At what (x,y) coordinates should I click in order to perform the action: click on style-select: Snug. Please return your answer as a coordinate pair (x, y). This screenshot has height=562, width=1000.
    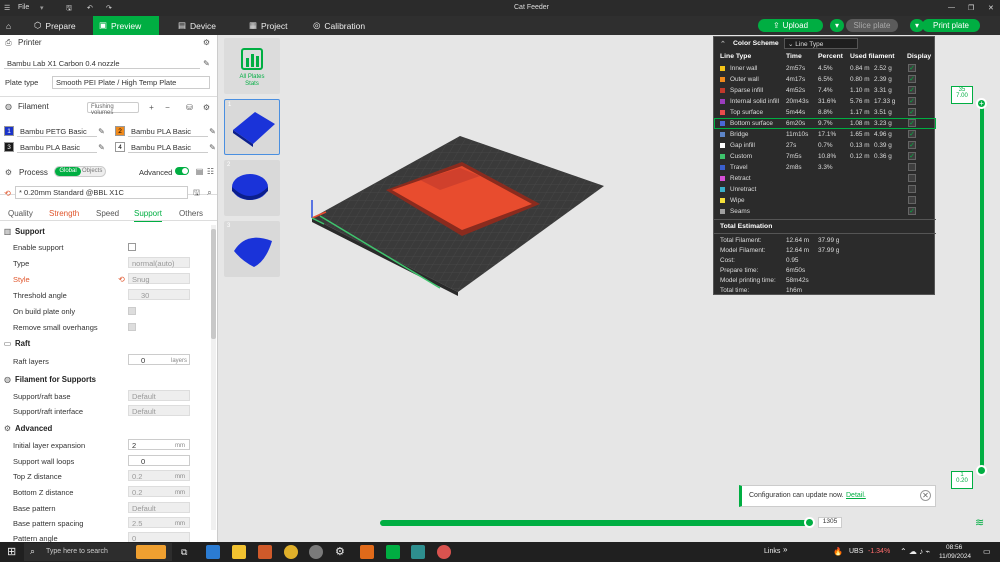
    Looking at the image, I should click on (159, 278).